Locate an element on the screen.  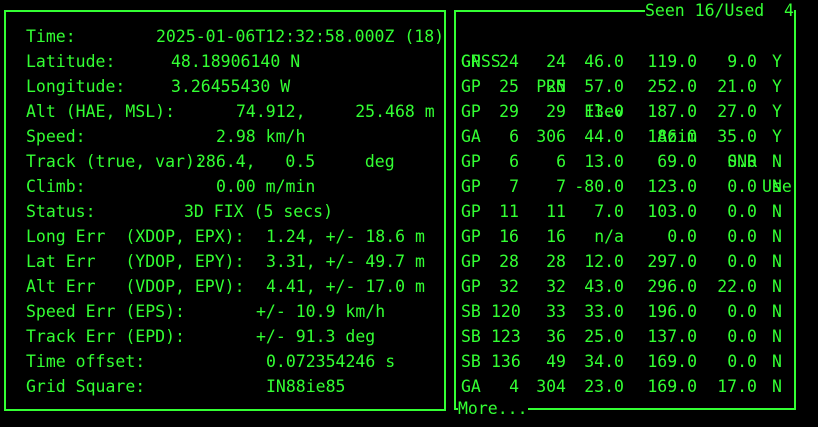
fix-label: Time offset: is located at coordinates (86, 361).